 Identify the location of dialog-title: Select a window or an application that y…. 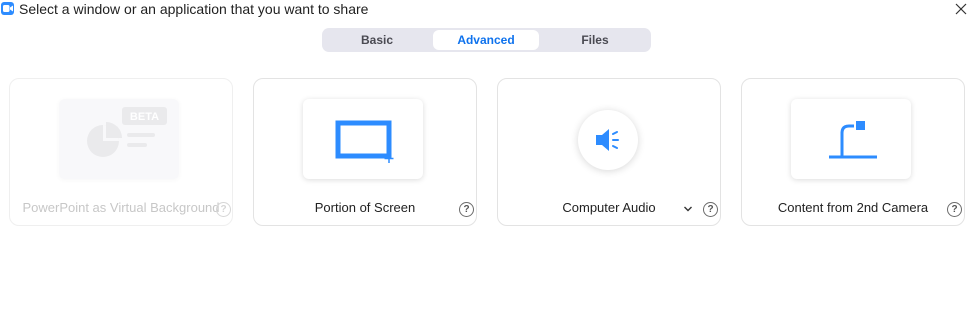
(194, 9).